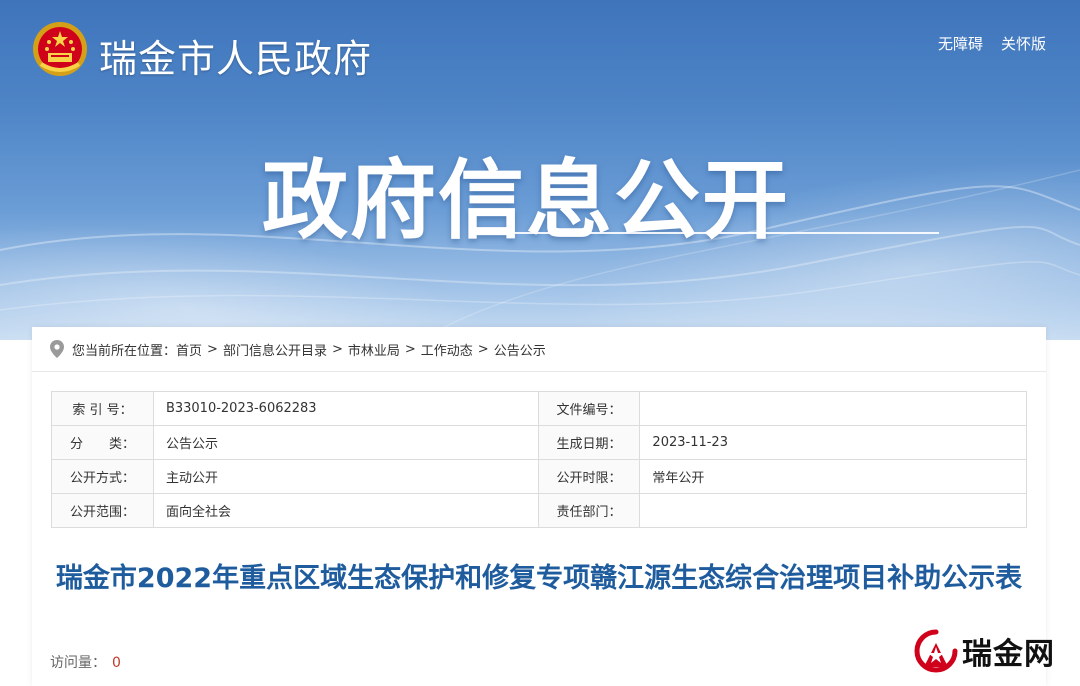  Describe the element at coordinates (374, 349) in the screenshot. I see `breadcrumb-forestry-bureau: 市林业局` at that location.